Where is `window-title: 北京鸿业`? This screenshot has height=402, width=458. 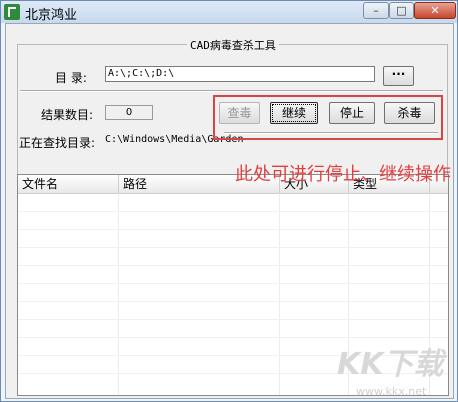 window-title: 北京鸿业 is located at coordinates (51, 15).